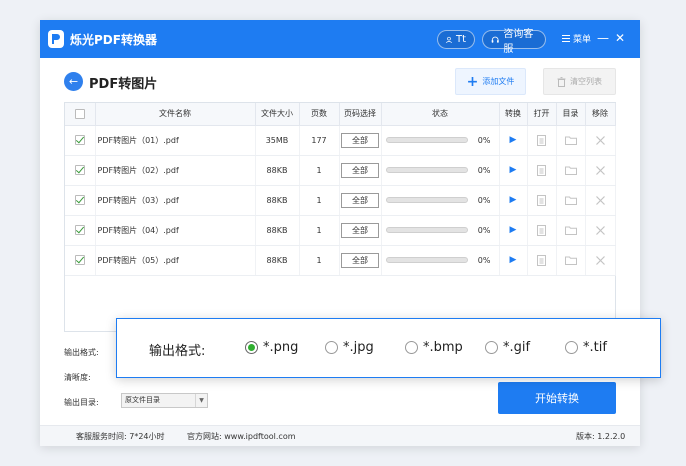 The image size is (686, 466). What do you see at coordinates (340, 39) in the screenshot?
I see `title-bar: 烁光PDF转换器 〈 Tt 咨询客服 菜单 — ✕` at bounding box center [340, 39].